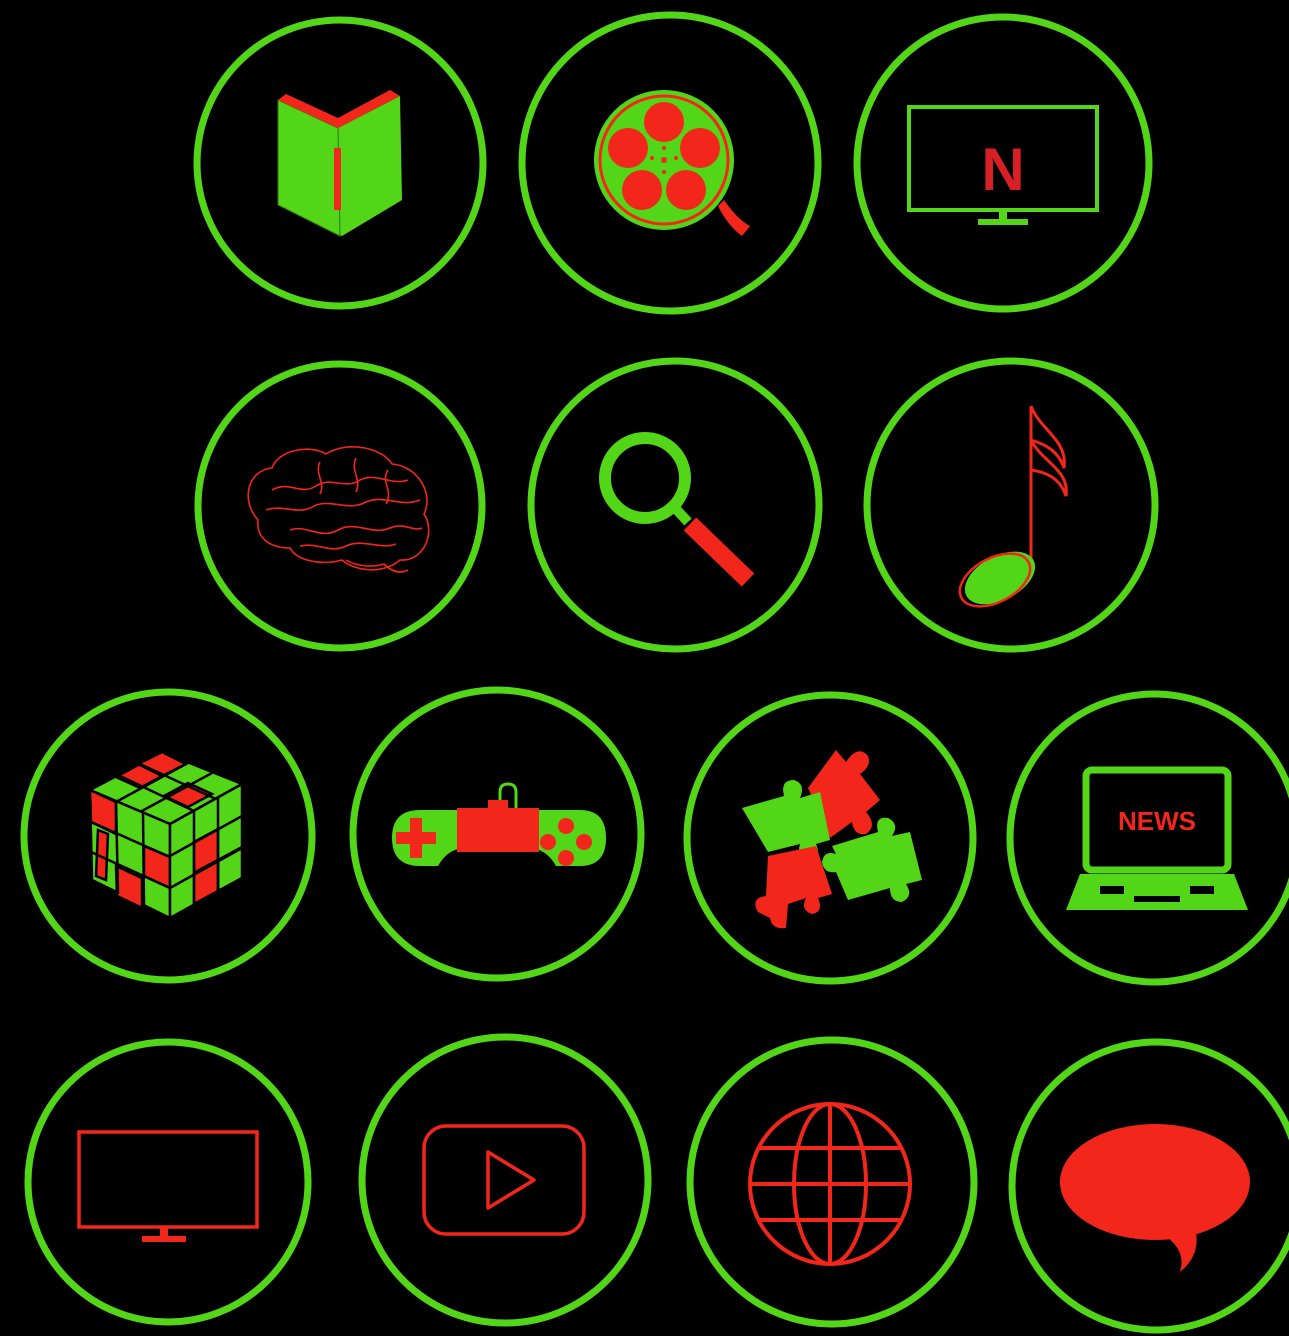  What do you see at coordinates (1157, 821) in the screenshot?
I see `news-label: NEWS` at bounding box center [1157, 821].